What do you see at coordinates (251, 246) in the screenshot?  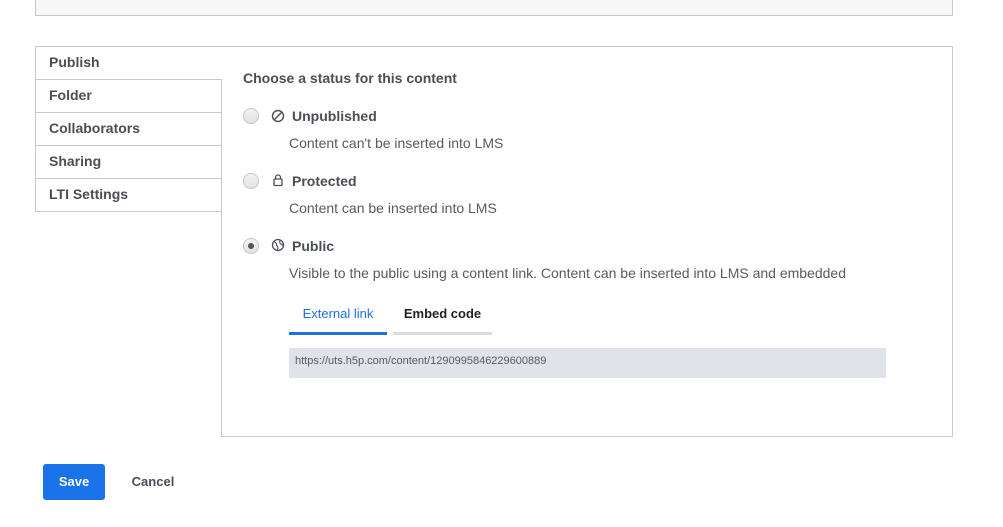 I see `public-radio` at bounding box center [251, 246].